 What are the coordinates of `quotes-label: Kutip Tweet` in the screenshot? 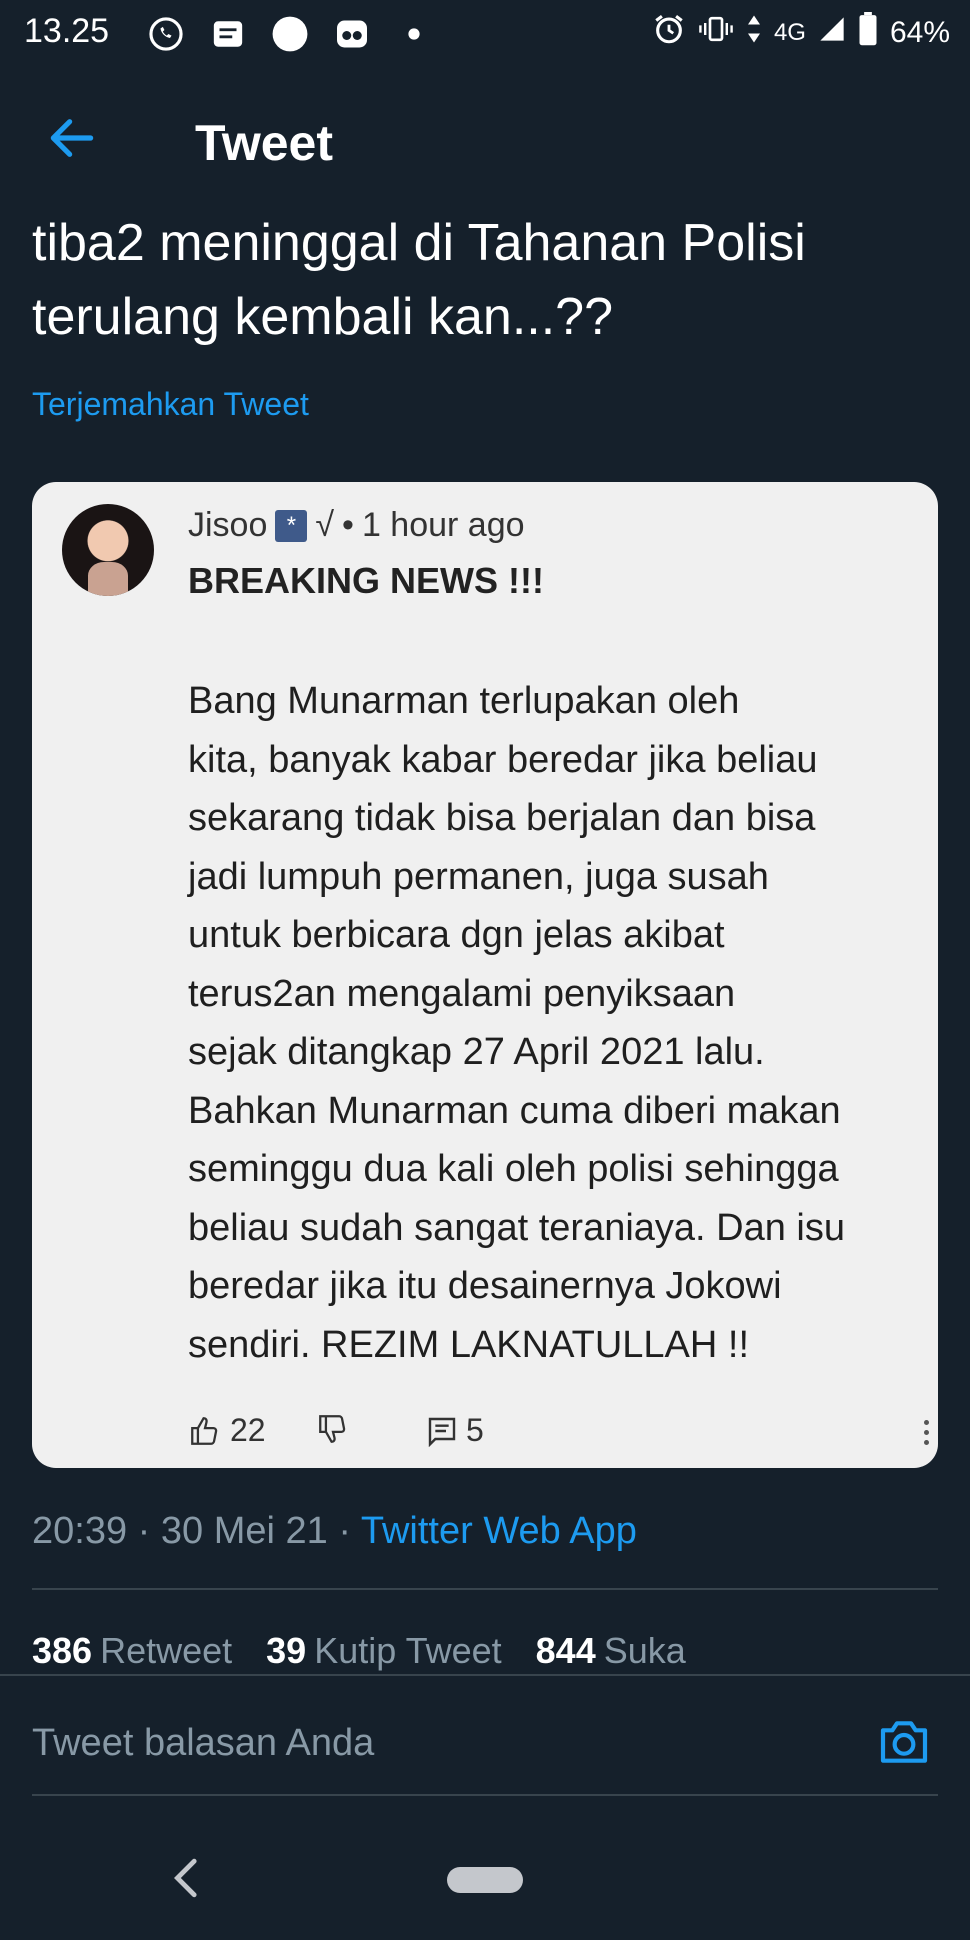 It's located at (408, 1650).